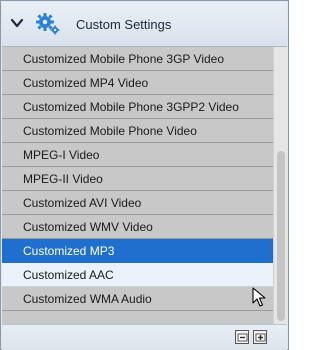  I want to click on list-item: Customized WMV Video, so click(137, 227).